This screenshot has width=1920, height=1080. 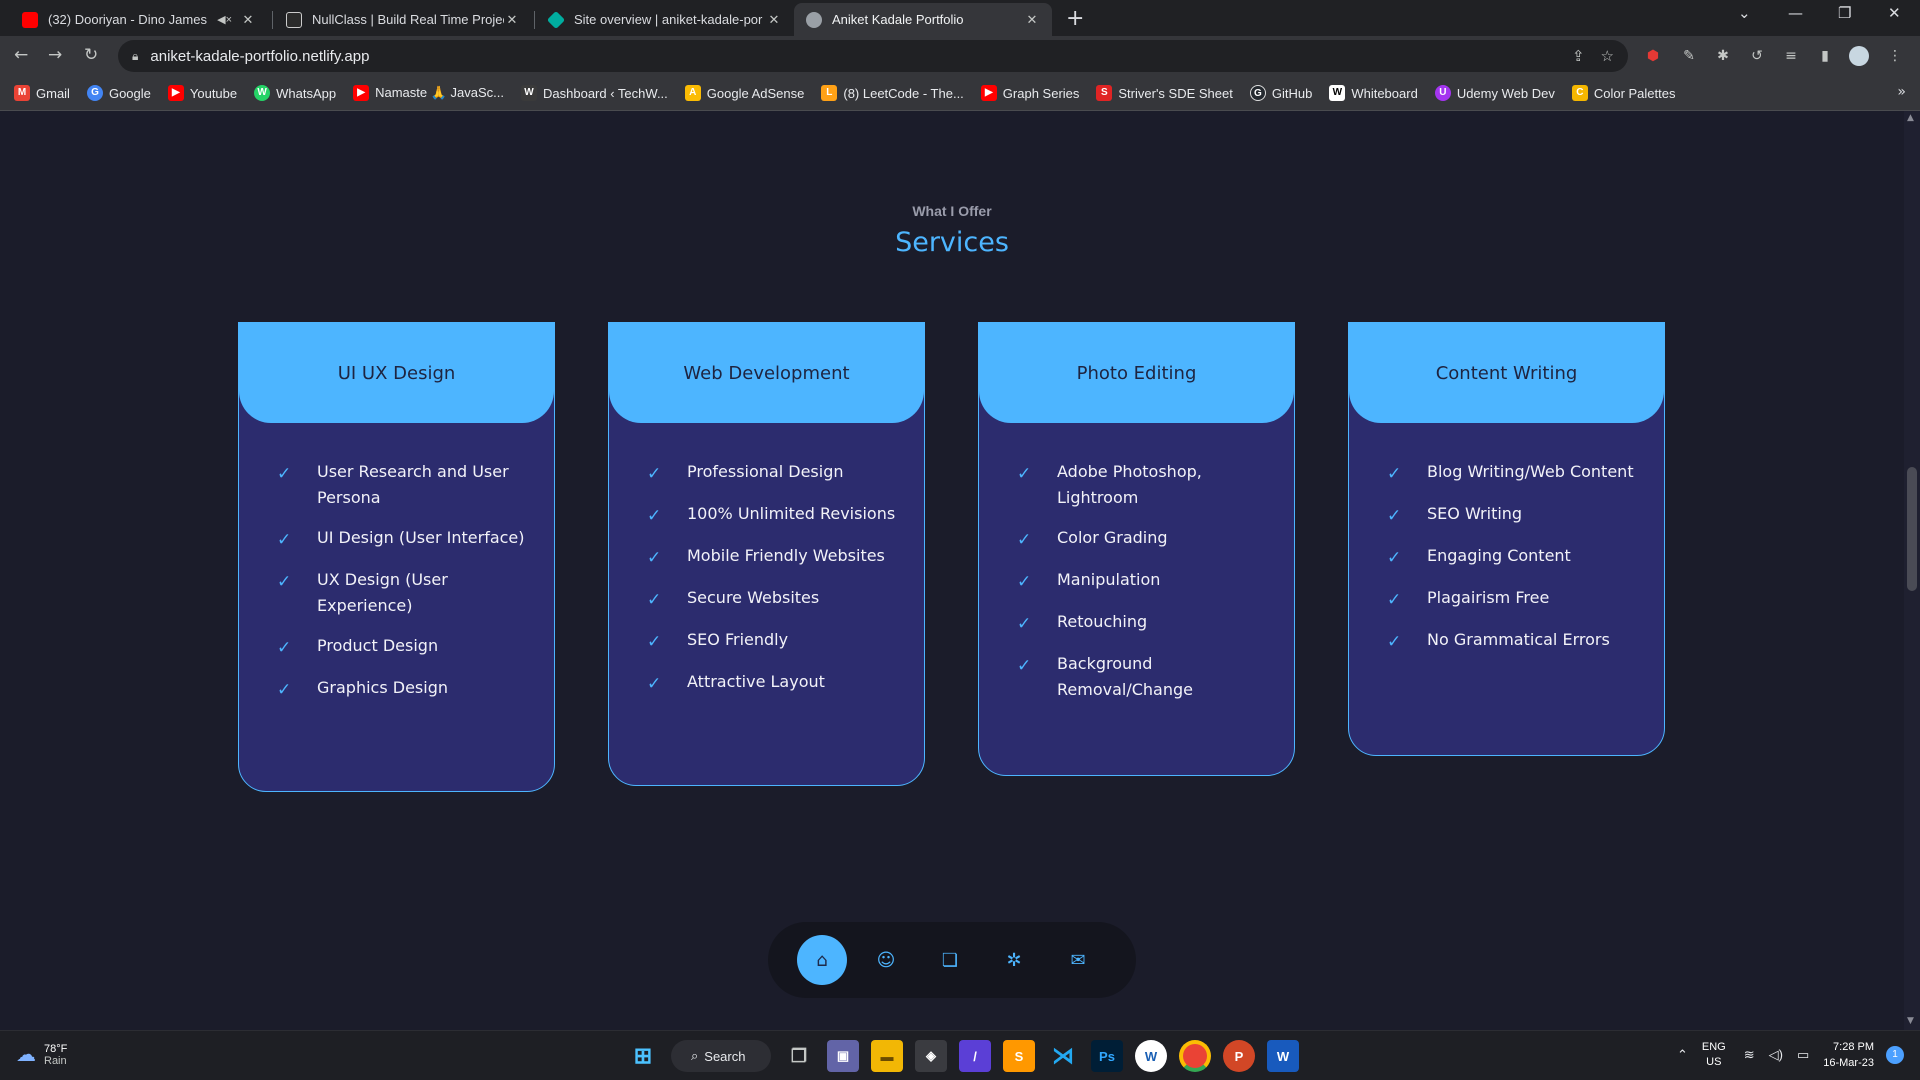 I want to click on reload-icon: ↻, so click(x=91, y=55).